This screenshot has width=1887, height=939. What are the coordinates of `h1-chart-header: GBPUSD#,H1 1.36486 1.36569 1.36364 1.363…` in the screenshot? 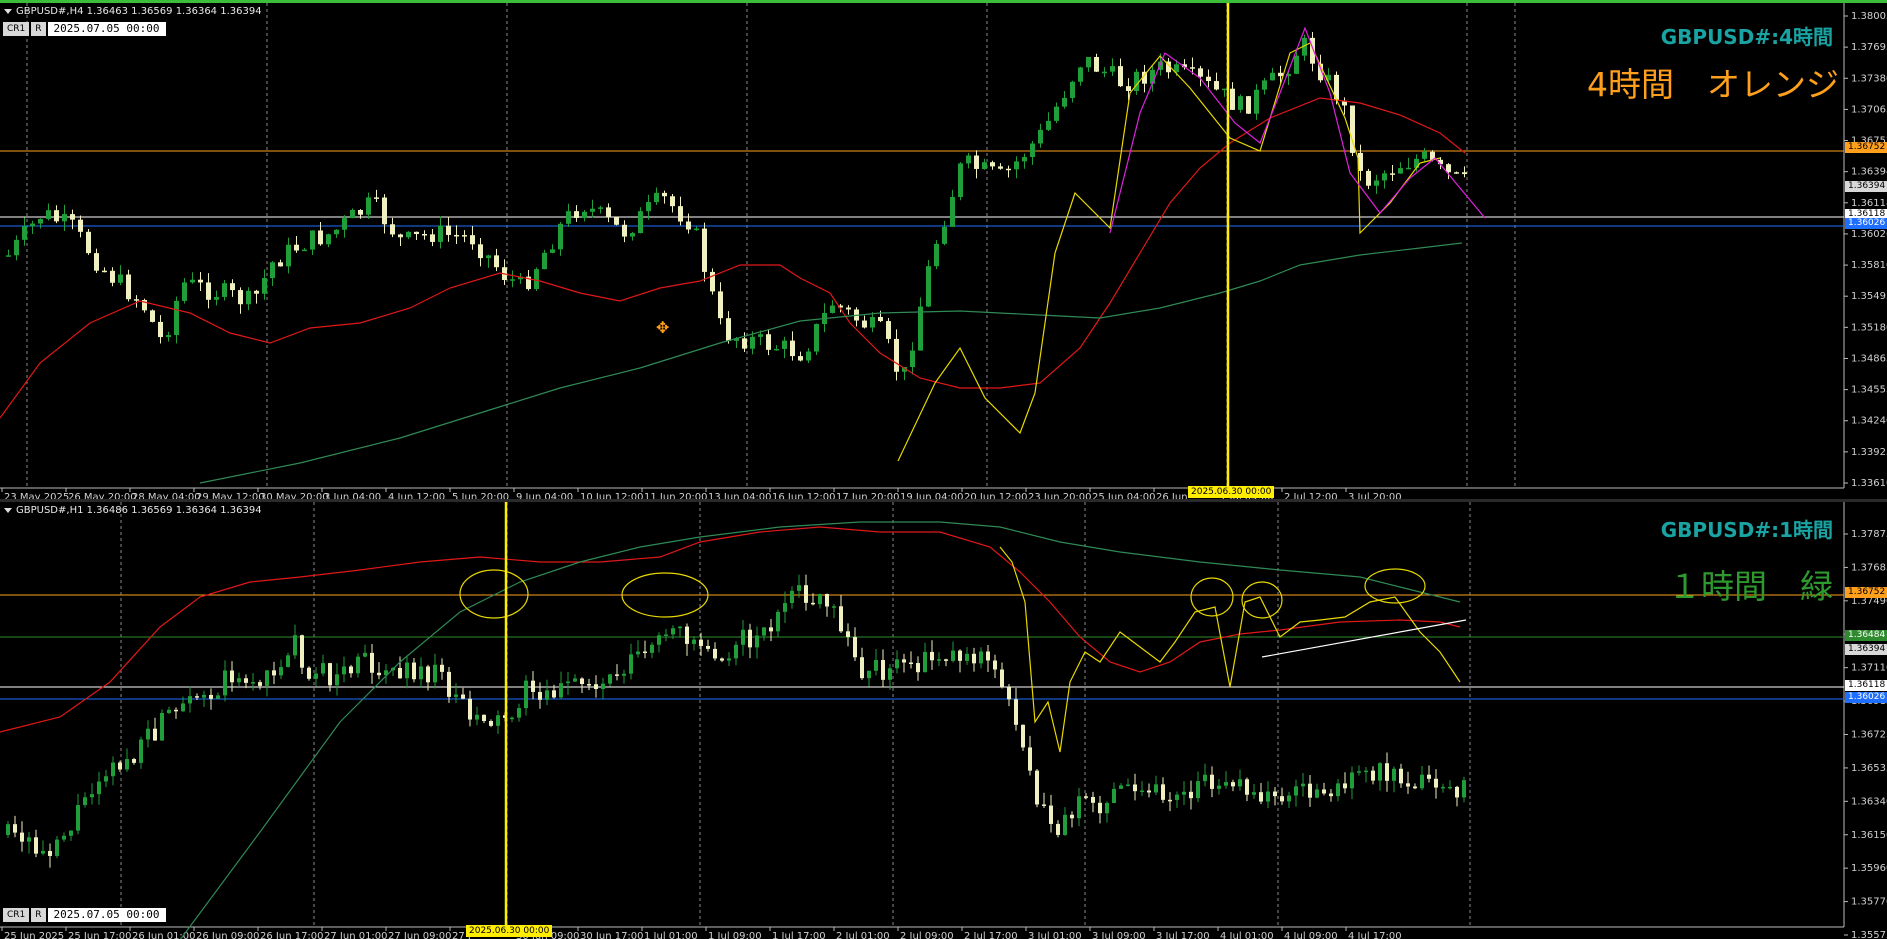 It's located at (133, 510).